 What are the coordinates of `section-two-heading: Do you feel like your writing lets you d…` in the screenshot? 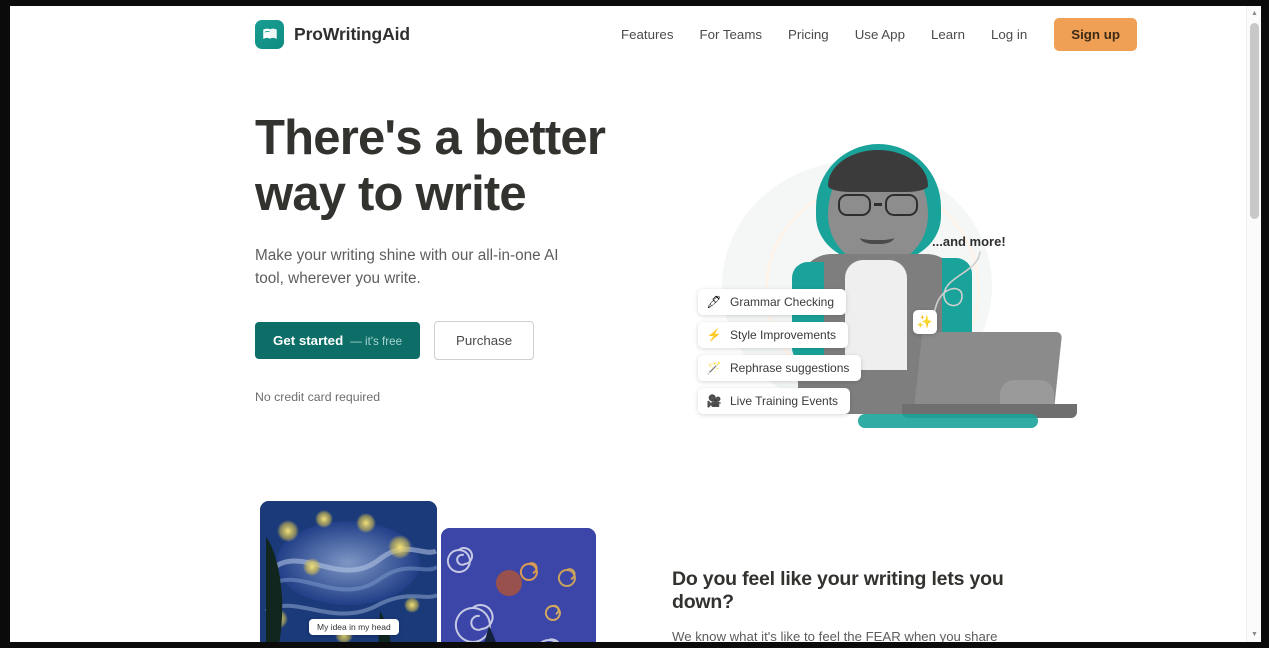 It's located at (838, 590).